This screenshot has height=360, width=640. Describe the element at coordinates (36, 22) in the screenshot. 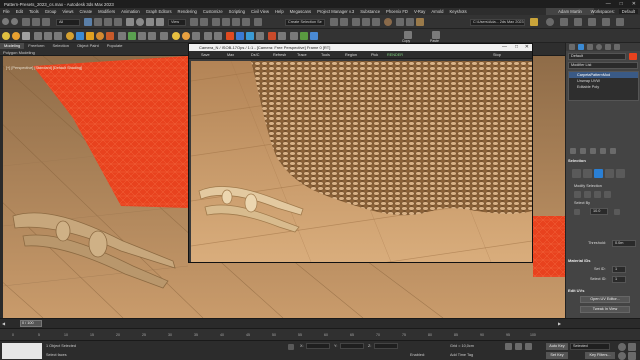

I see `unlink-icon` at that location.